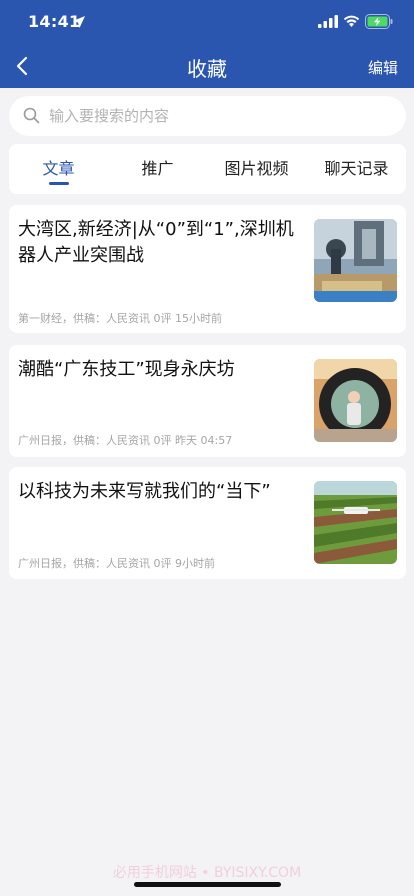 This screenshot has width=414, height=896. I want to click on article-title: 以科技为未来写就我们的“当下”, so click(144, 491).